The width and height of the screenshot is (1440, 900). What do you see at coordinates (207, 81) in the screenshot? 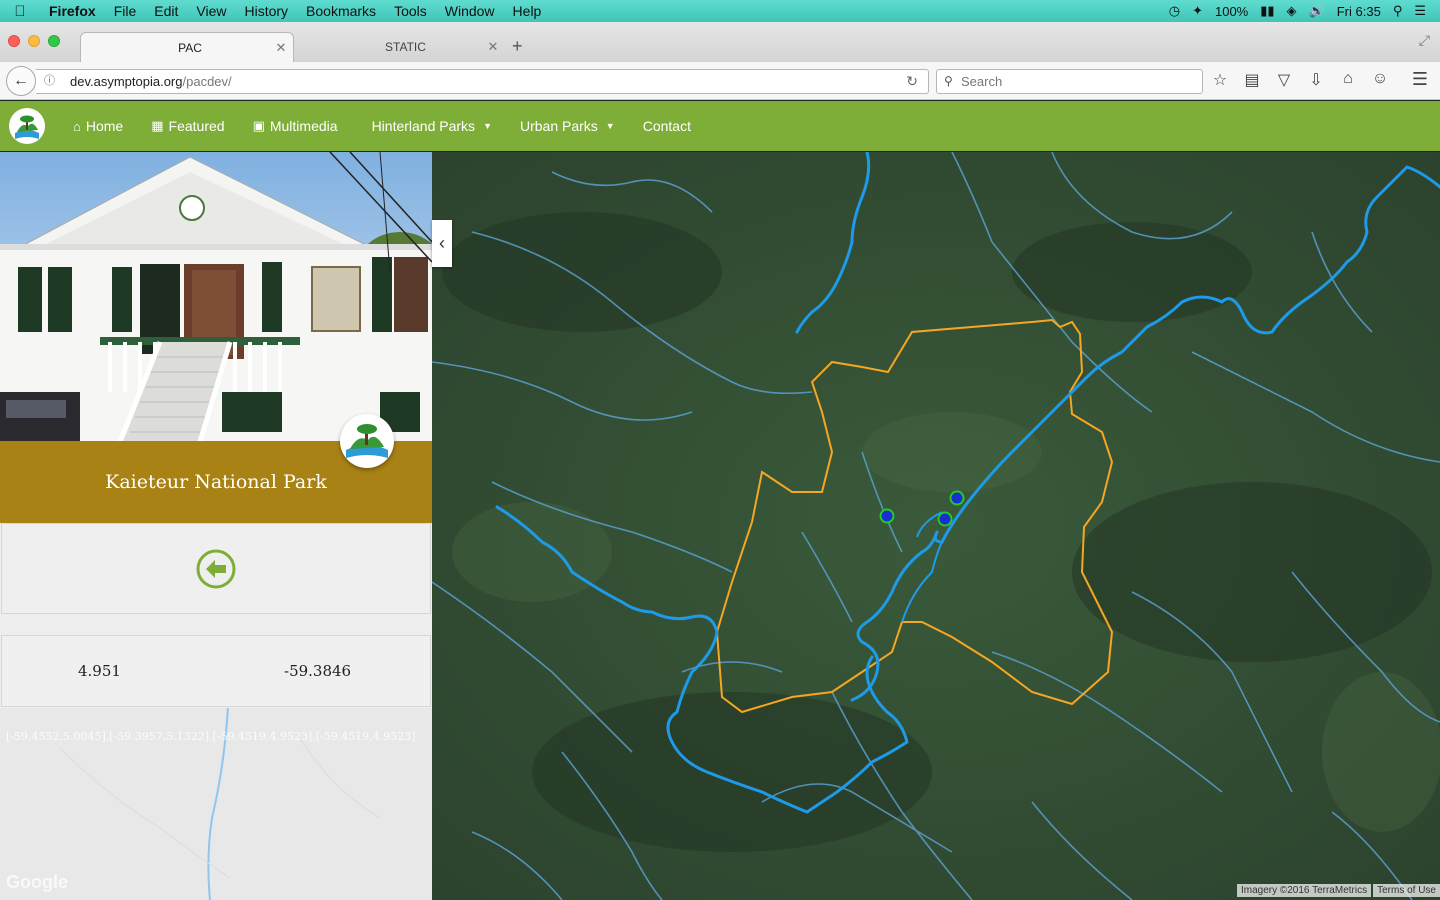
I see `url-path: /pacdev/` at bounding box center [207, 81].